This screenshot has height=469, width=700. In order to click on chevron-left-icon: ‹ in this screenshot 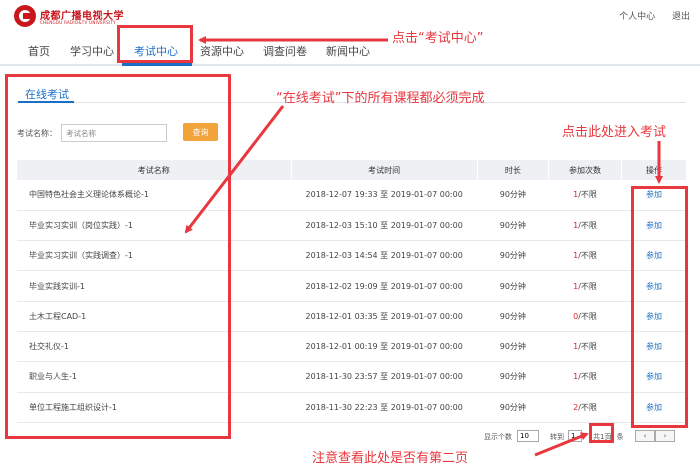, I will do `click(645, 436)`.